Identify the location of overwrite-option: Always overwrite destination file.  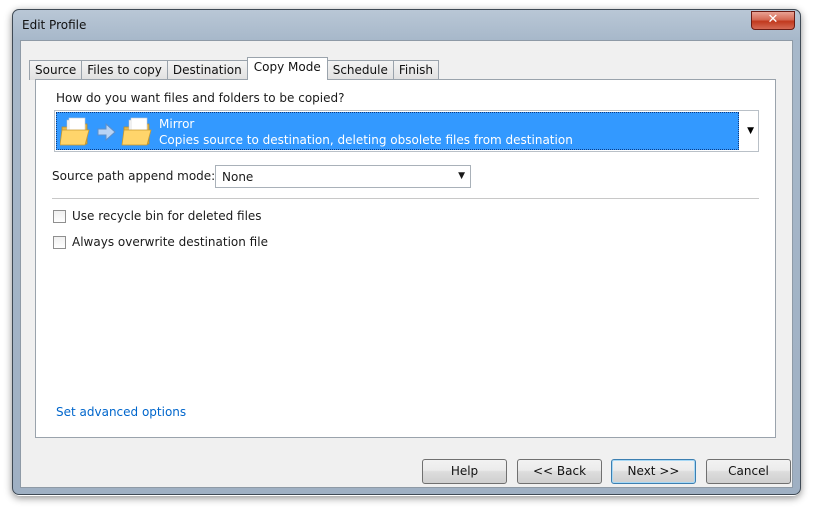
(160, 242).